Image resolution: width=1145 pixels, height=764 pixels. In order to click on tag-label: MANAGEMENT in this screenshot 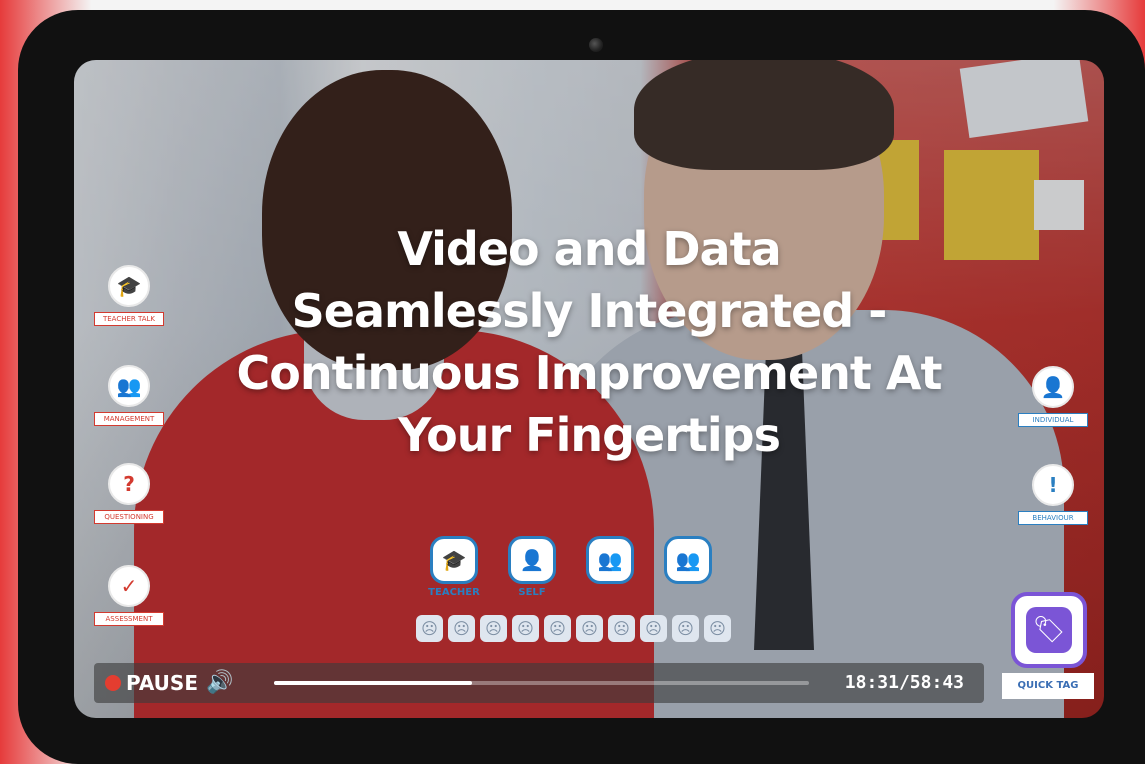, I will do `click(129, 419)`.